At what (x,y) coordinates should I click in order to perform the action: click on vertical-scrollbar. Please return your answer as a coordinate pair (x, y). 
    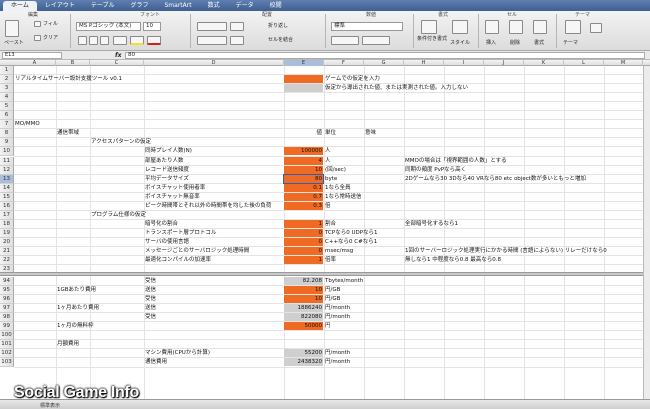
    Looking at the image, I should click on (646, 232).